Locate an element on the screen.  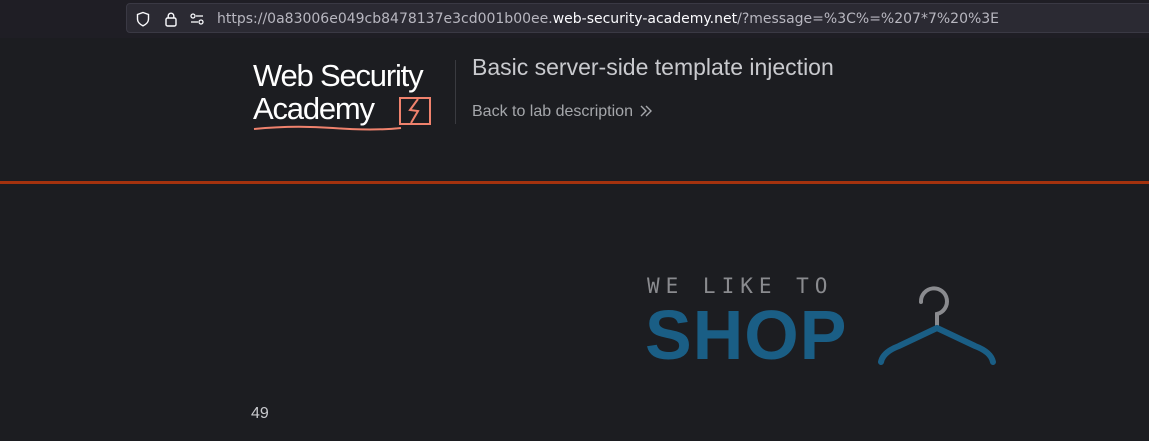
logo-underline is located at coordinates (327, 128).